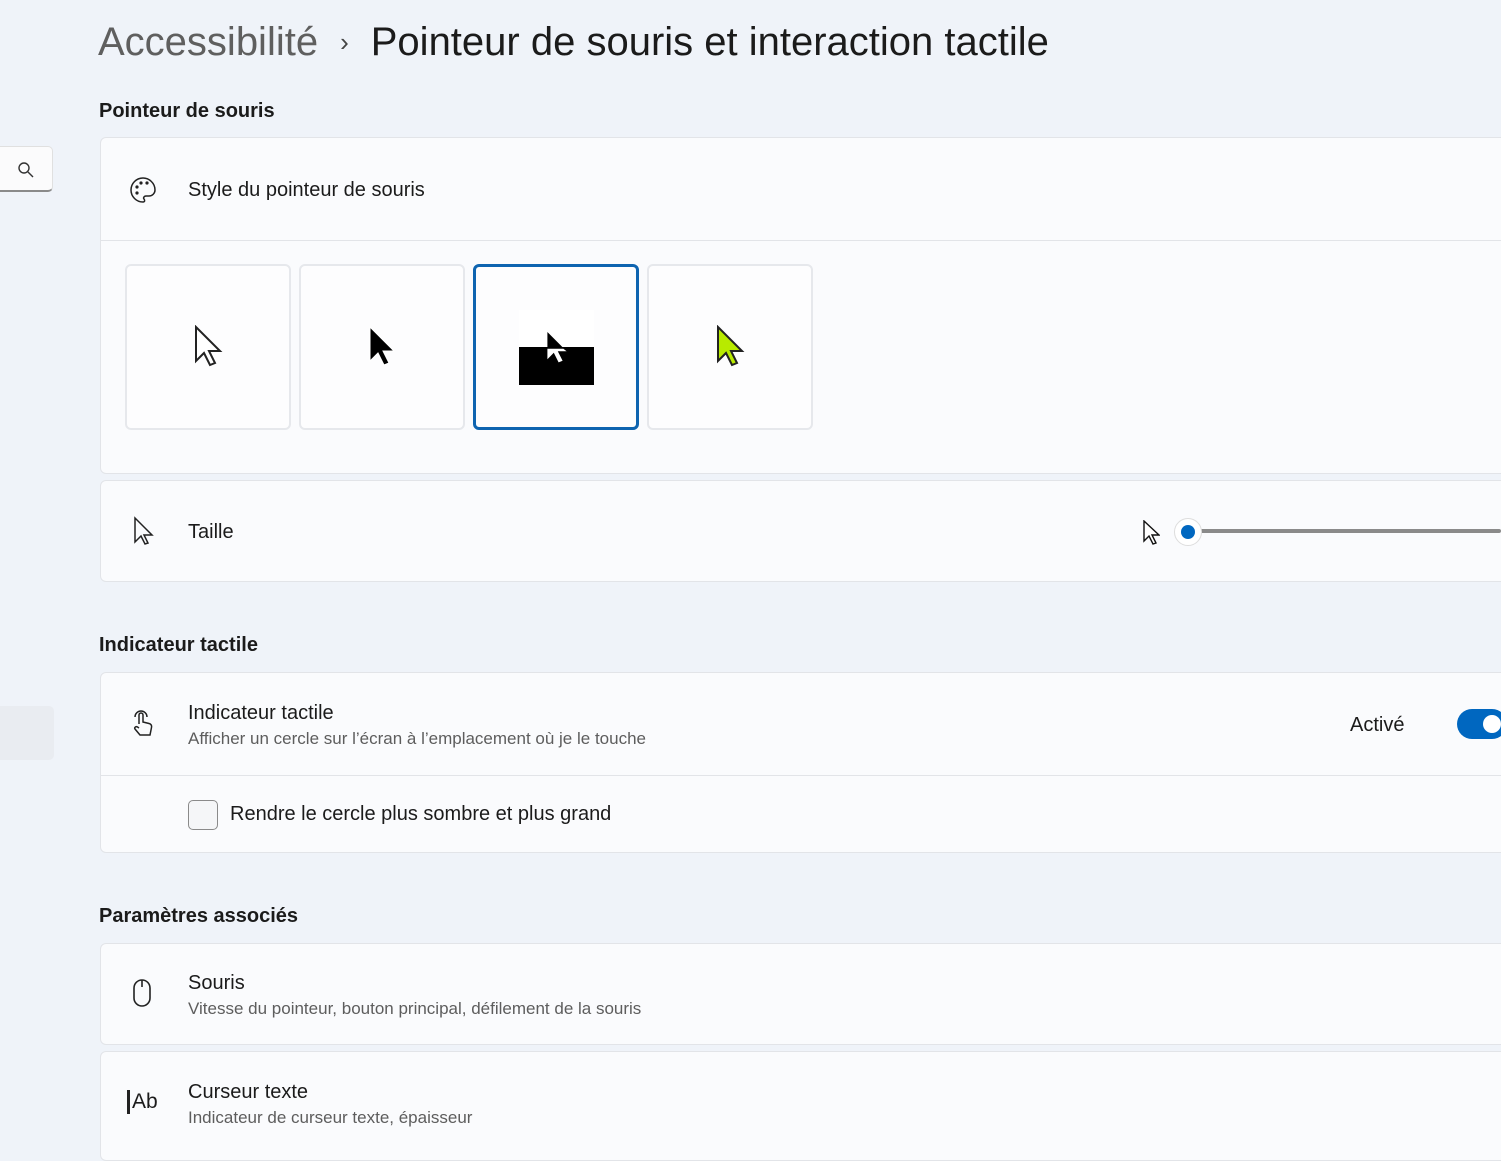 The image size is (1501, 1161). What do you see at coordinates (1479, 724) in the screenshot?
I see `touch-indicator-toggle` at bounding box center [1479, 724].